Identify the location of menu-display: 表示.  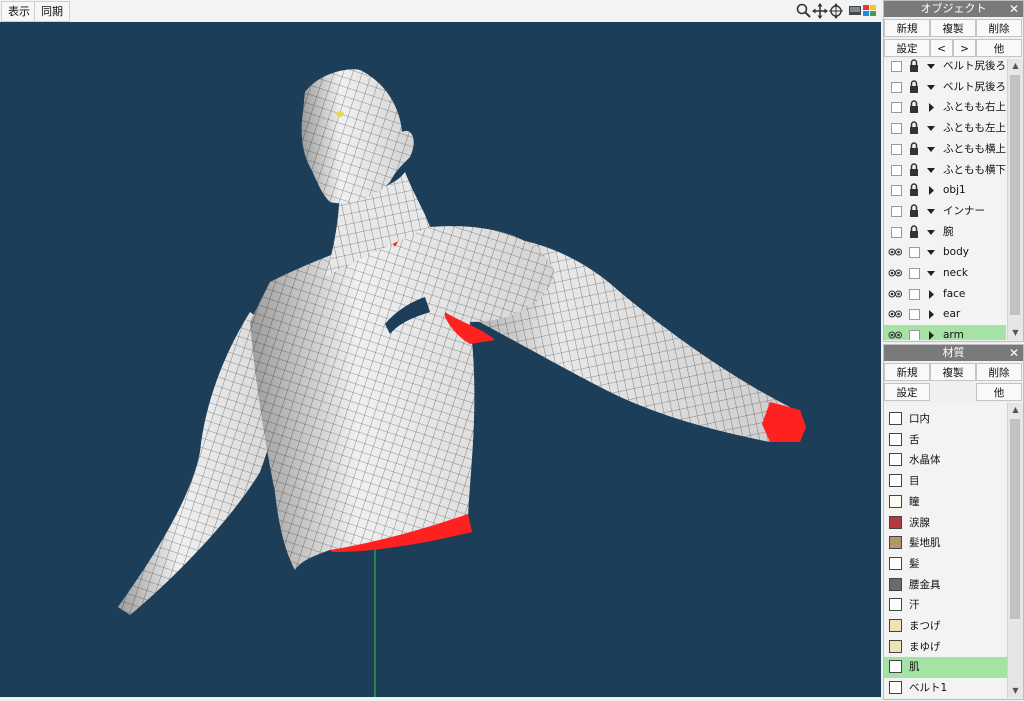
(19, 11).